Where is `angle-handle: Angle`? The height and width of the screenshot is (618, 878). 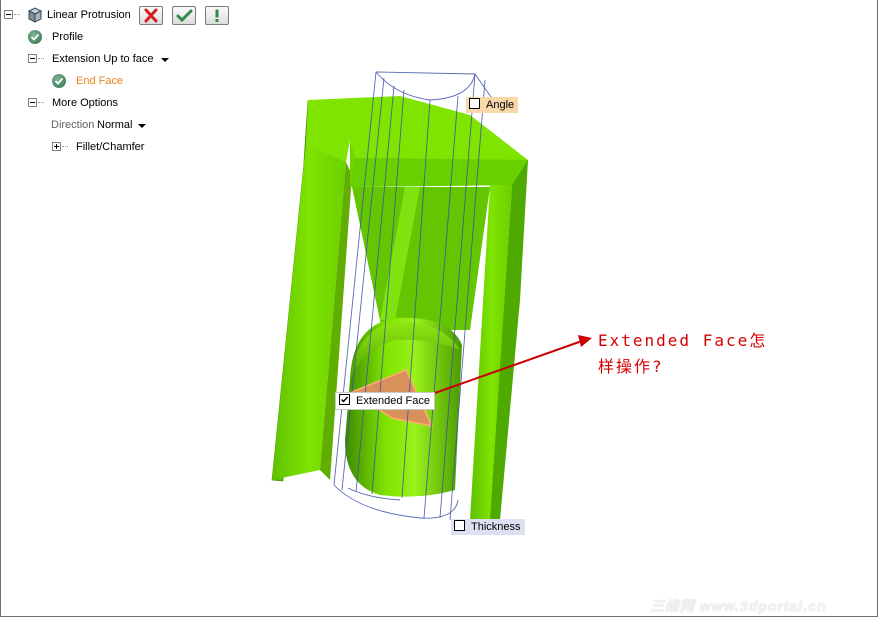
angle-handle: Angle is located at coordinates (492, 105).